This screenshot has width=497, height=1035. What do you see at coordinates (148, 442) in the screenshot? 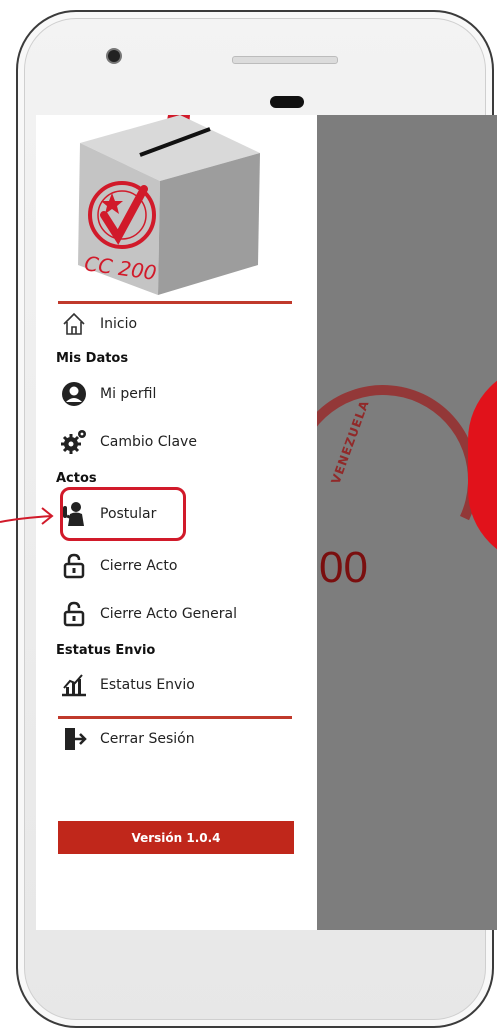
I see `menu-item-label: Cambio Clave` at bounding box center [148, 442].